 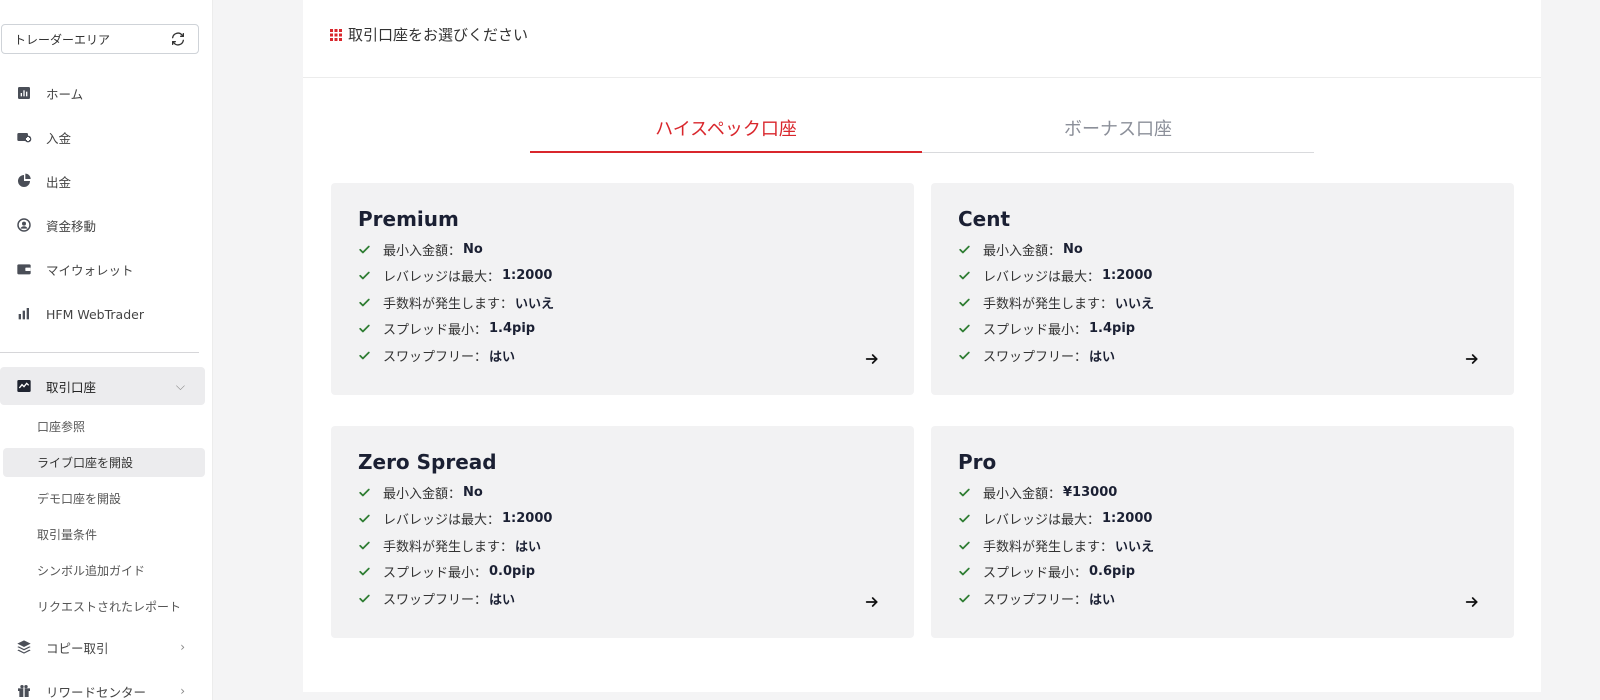 What do you see at coordinates (71, 226) in the screenshot?
I see `nav-label: 資金移動` at bounding box center [71, 226].